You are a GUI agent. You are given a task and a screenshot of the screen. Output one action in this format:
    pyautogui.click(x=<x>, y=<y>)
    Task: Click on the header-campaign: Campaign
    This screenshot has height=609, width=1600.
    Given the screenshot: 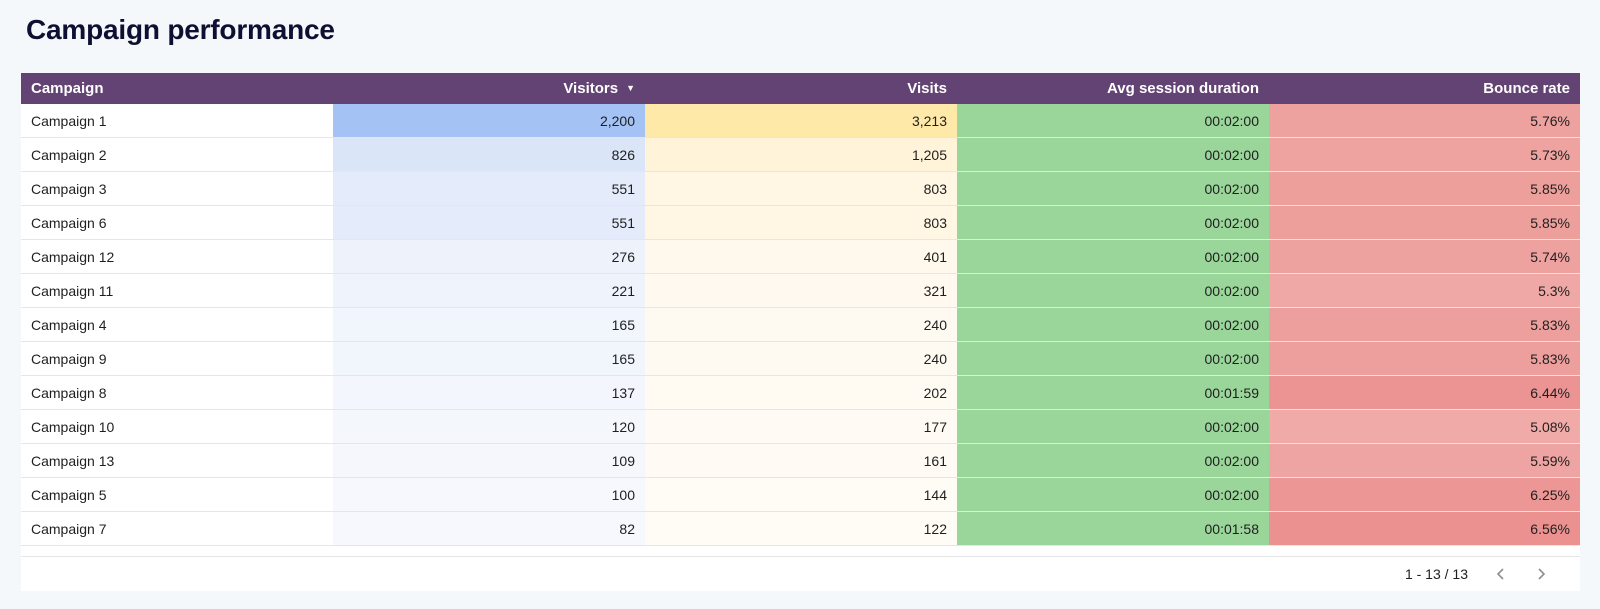 What is the action you would take?
    pyautogui.click(x=177, y=88)
    